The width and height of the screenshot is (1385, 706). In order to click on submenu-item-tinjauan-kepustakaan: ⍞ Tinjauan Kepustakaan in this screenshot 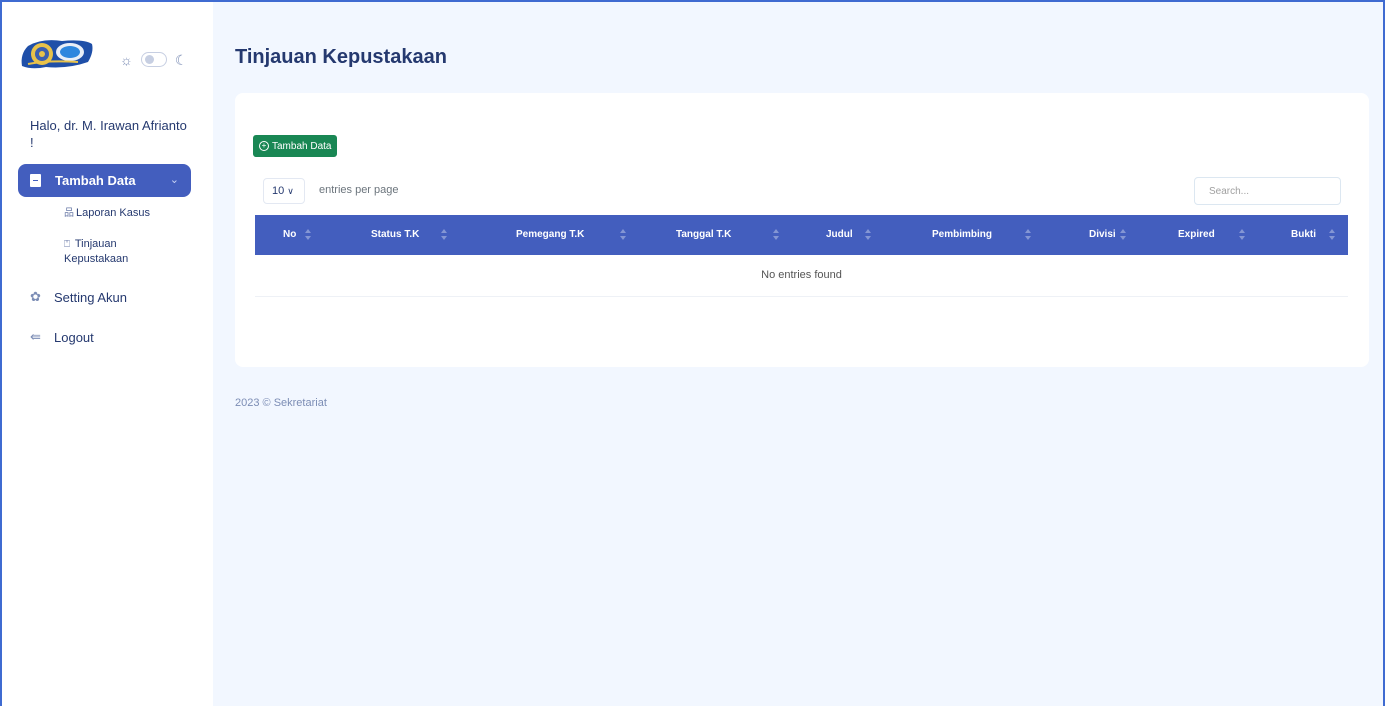, I will do `click(119, 251)`.